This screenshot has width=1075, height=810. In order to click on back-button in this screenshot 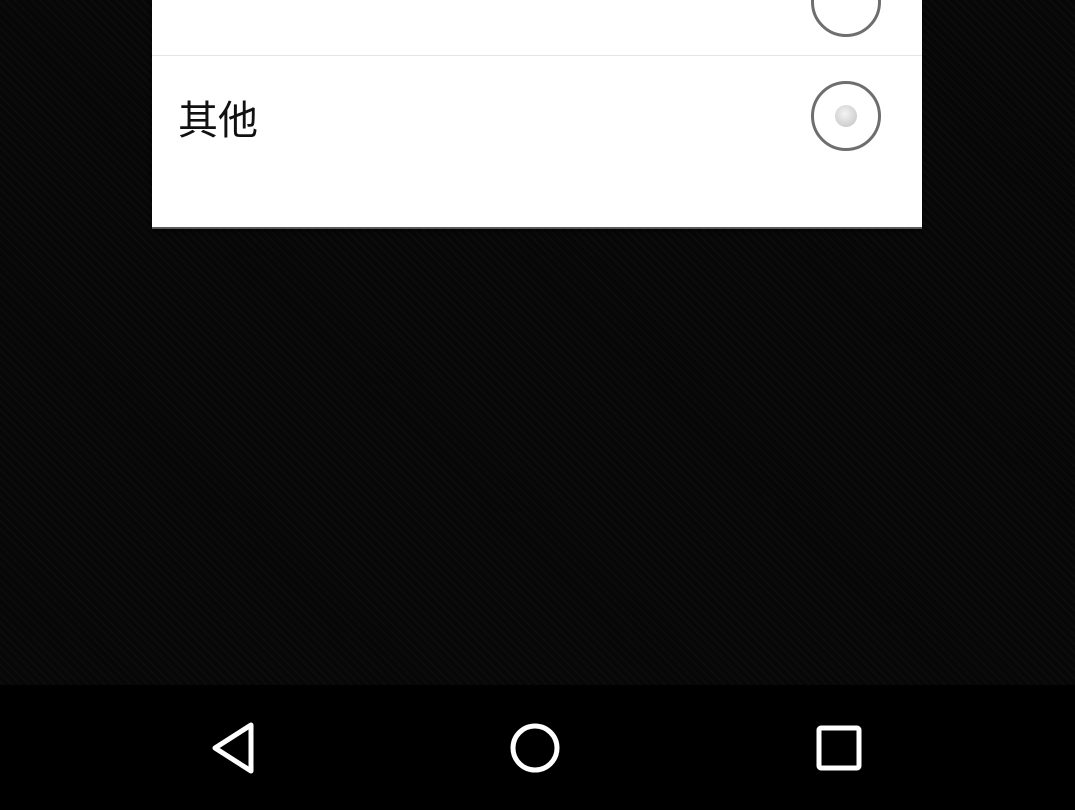, I will do `click(233, 748)`.